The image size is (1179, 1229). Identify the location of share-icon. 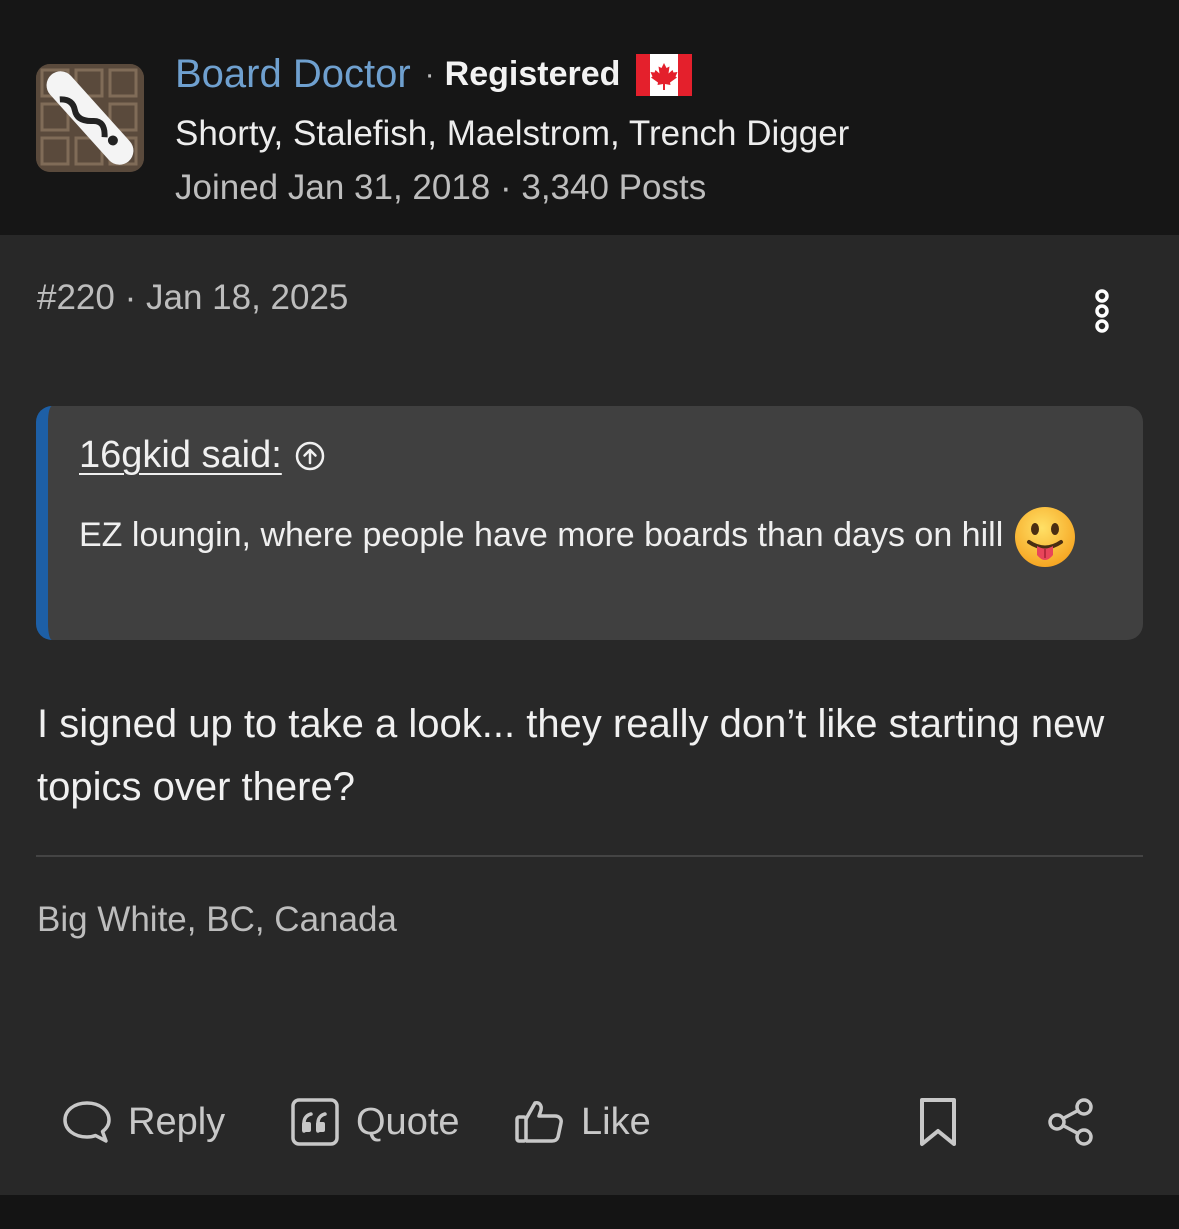
(1070, 1122).